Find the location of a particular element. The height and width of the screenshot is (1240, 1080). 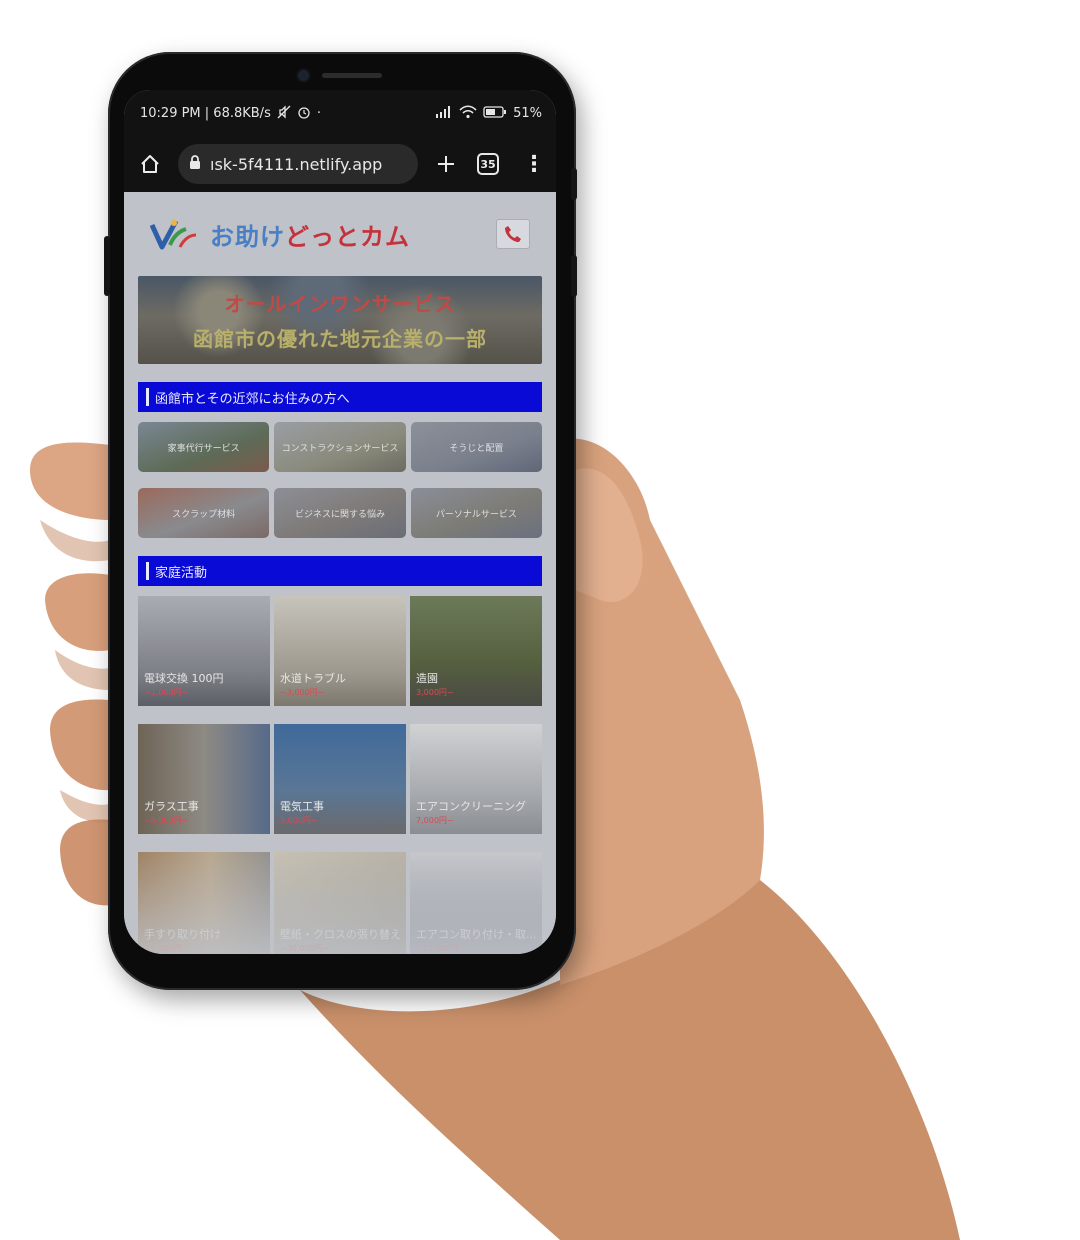

activity-label: 水道トラブル is located at coordinates (313, 678).